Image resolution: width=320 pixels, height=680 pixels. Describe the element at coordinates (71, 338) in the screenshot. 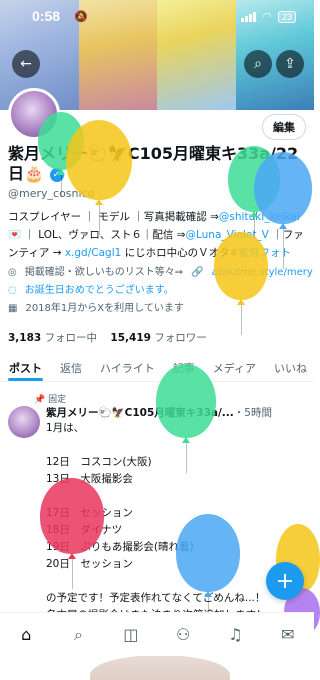

I see `following-label: フォロー中` at that location.